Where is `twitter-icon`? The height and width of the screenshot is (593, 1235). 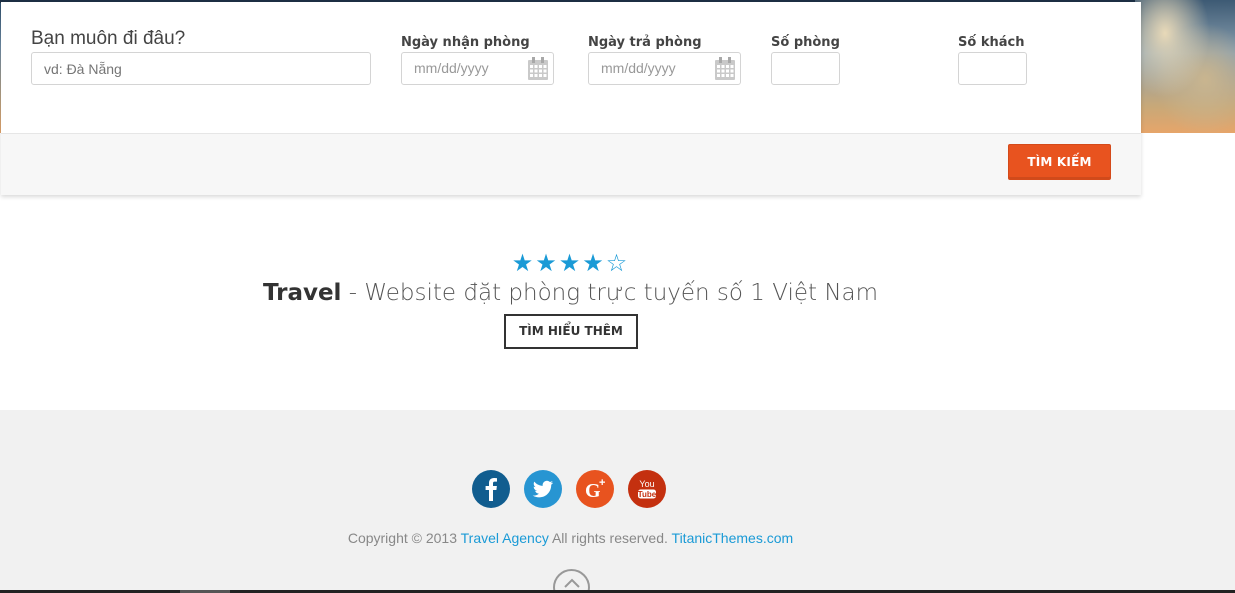 twitter-icon is located at coordinates (543, 489).